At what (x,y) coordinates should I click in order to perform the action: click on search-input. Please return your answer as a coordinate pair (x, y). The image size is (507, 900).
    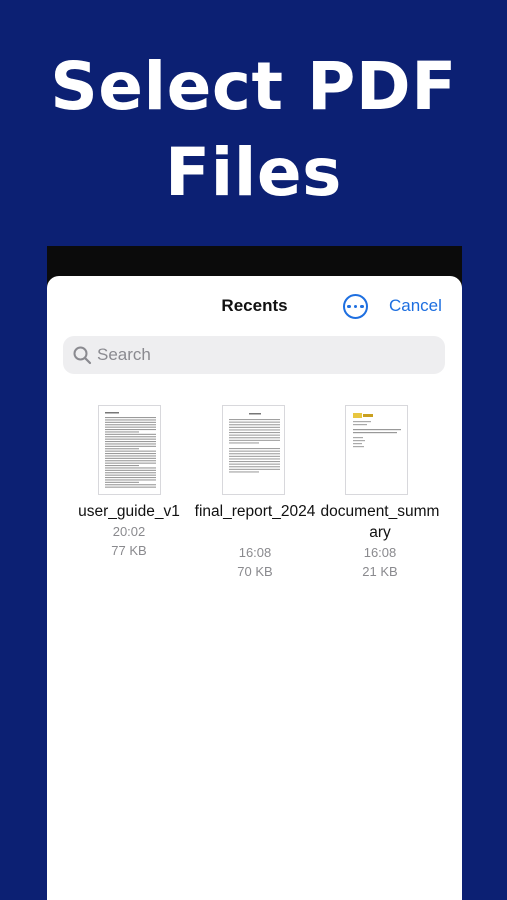
    Looking at the image, I should click on (267, 355).